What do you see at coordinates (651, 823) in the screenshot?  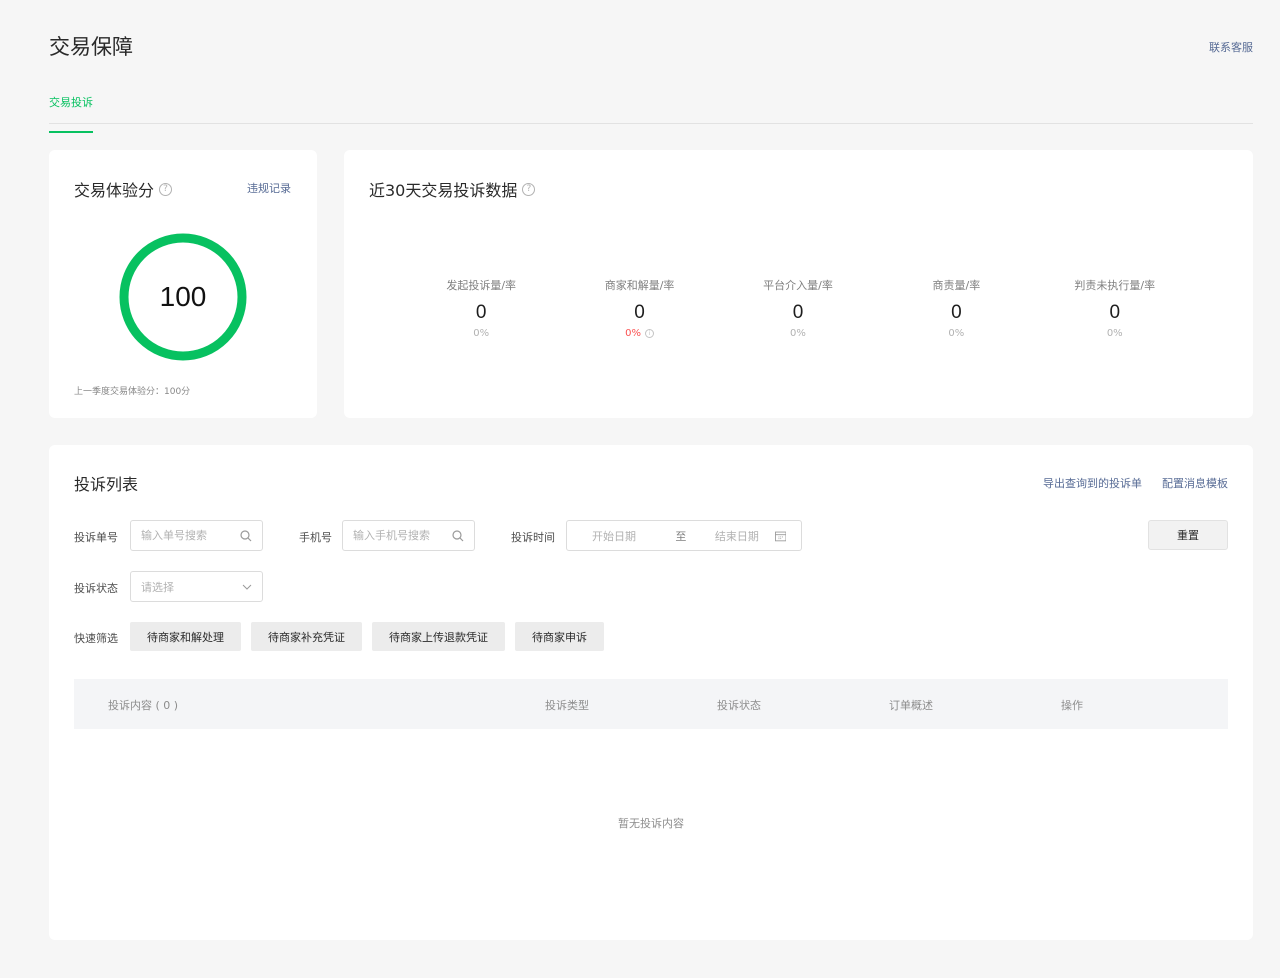 I see `empty-state-text: 暂无投诉内容` at bounding box center [651, 823].